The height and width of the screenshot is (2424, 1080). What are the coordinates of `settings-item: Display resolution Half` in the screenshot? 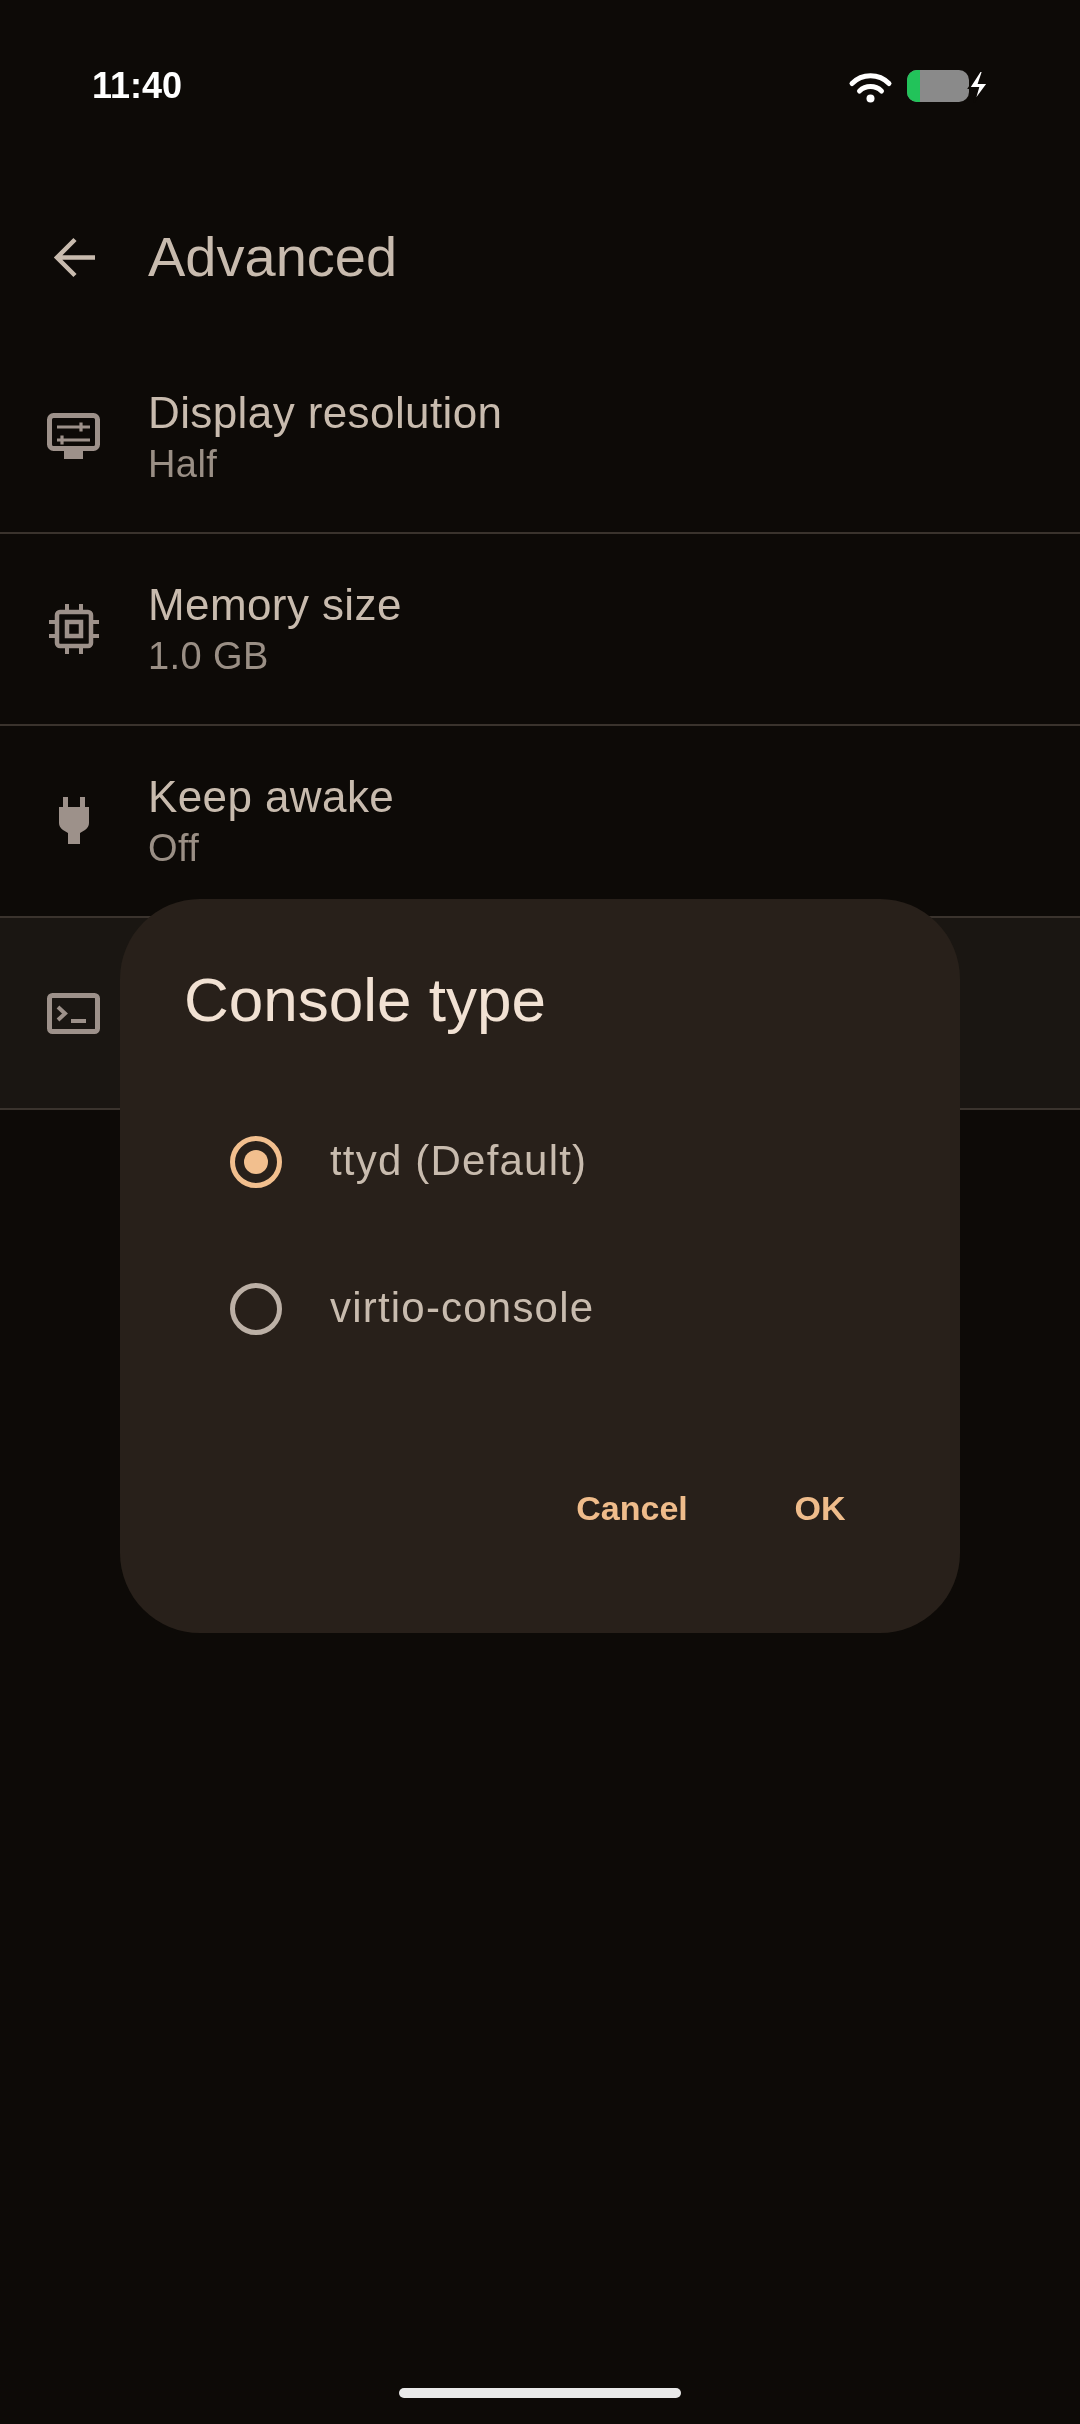 It's located at (540, 438).